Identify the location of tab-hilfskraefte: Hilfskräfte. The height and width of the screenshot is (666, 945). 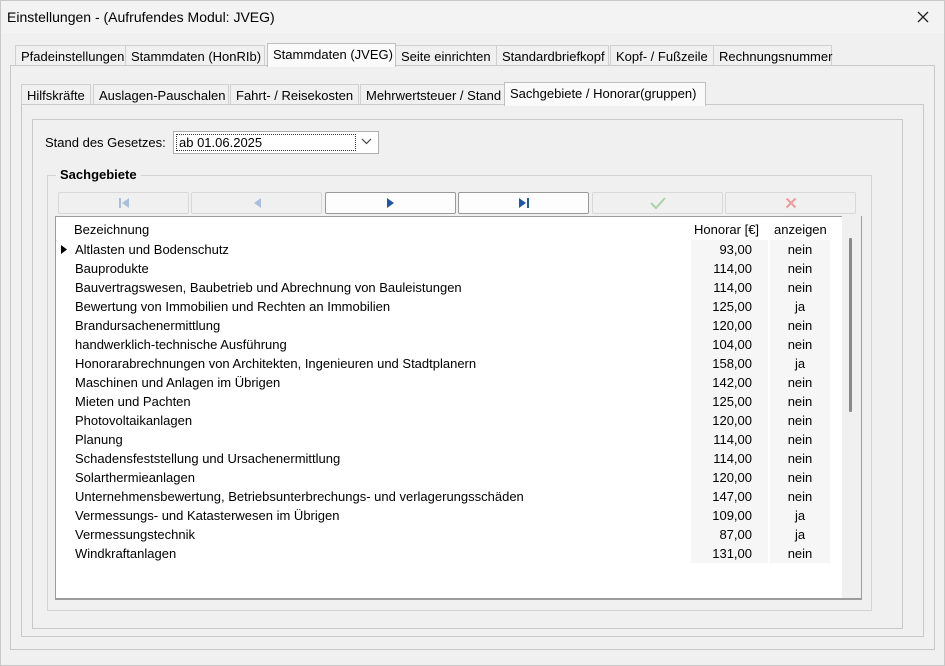
(56, 95).